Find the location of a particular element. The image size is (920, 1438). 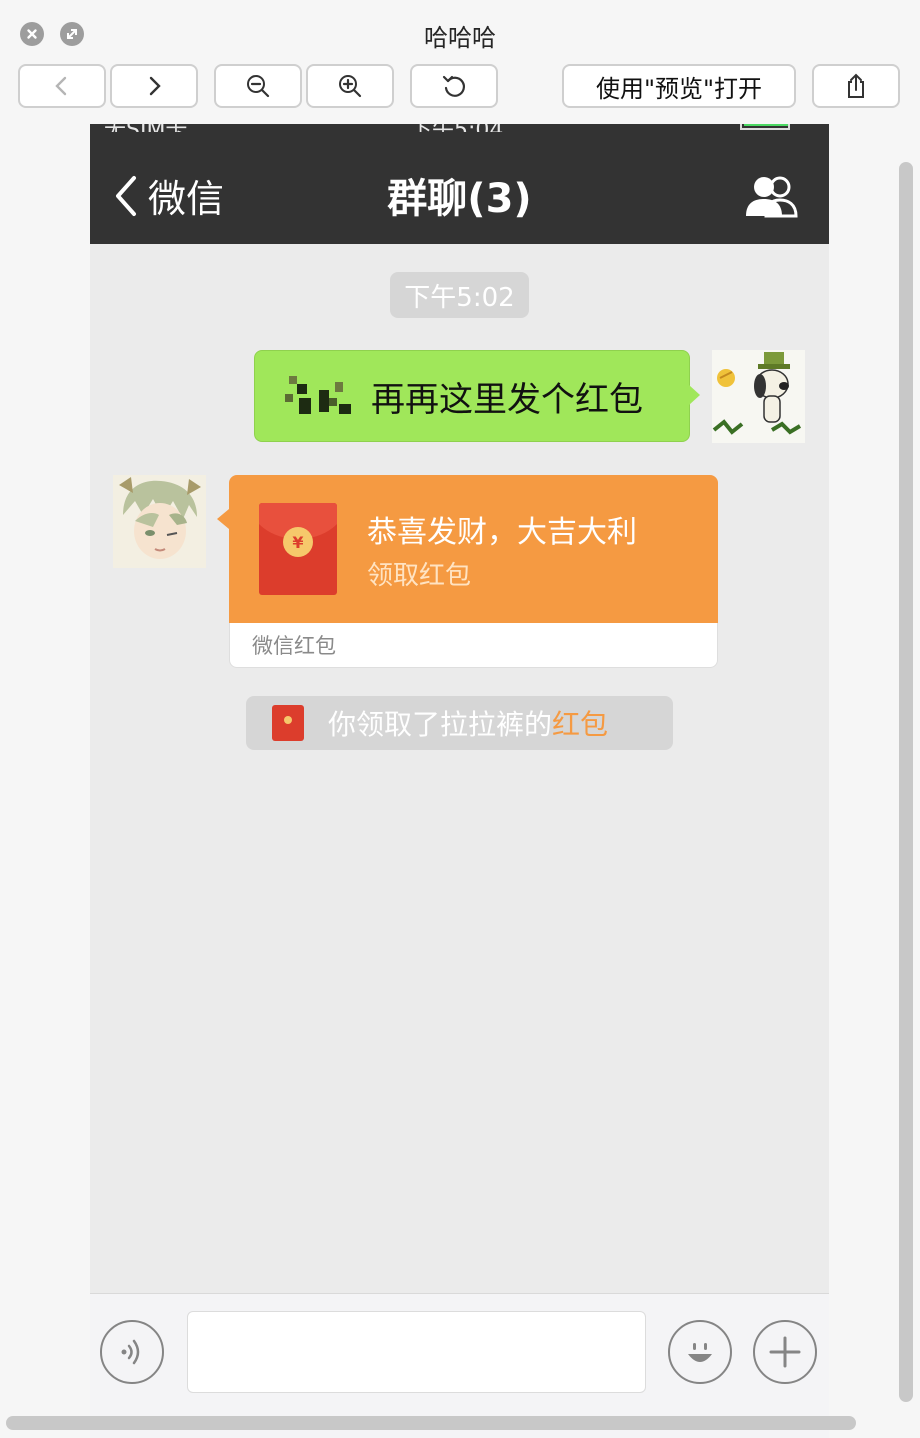

system-notice-text: 你领取了拉拉裤的 is located at coordinates (440, 724).